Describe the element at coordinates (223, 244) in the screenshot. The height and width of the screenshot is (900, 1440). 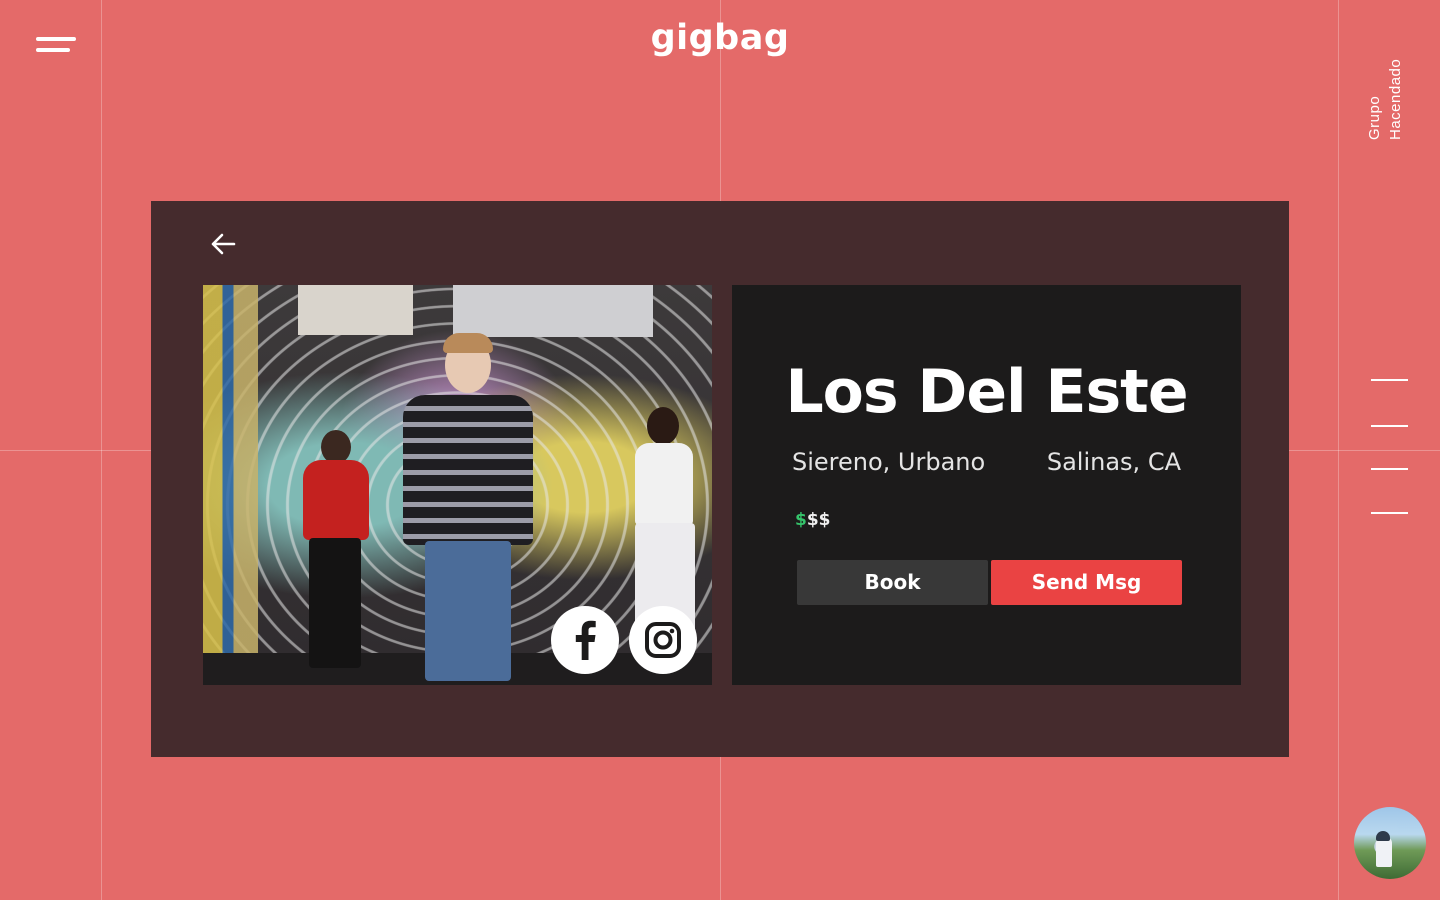
I see `back-arrow-icon` at that location.